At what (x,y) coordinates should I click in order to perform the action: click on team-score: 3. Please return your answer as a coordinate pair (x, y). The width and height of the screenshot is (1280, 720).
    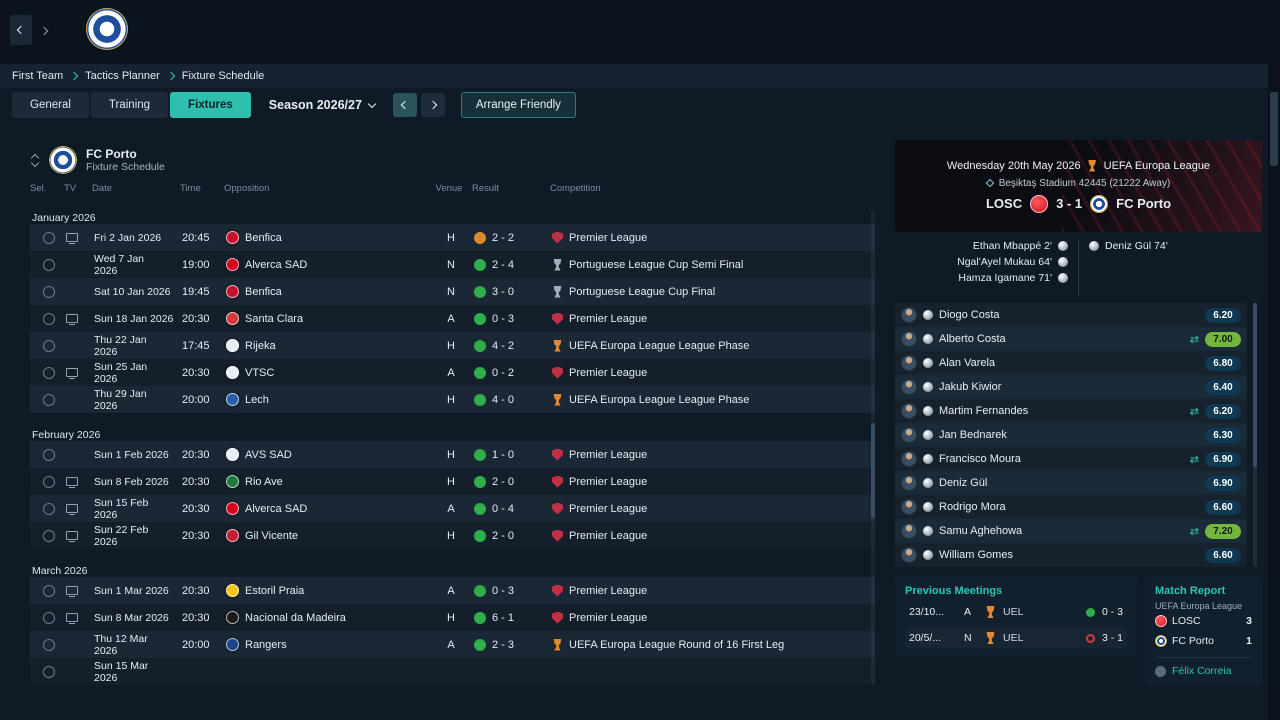
    Looking at the image, I should click on (1249, 621).